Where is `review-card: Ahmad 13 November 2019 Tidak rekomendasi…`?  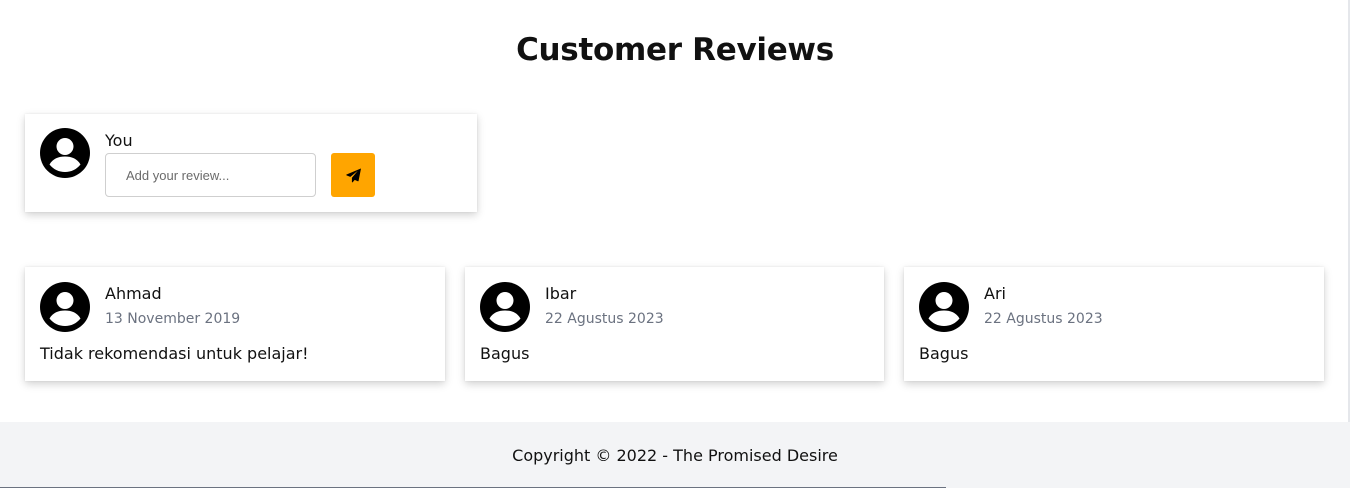
review-card: Ahmad 13 November 2019 Tidak rekomendasi… is located at coordinates (235, 324).